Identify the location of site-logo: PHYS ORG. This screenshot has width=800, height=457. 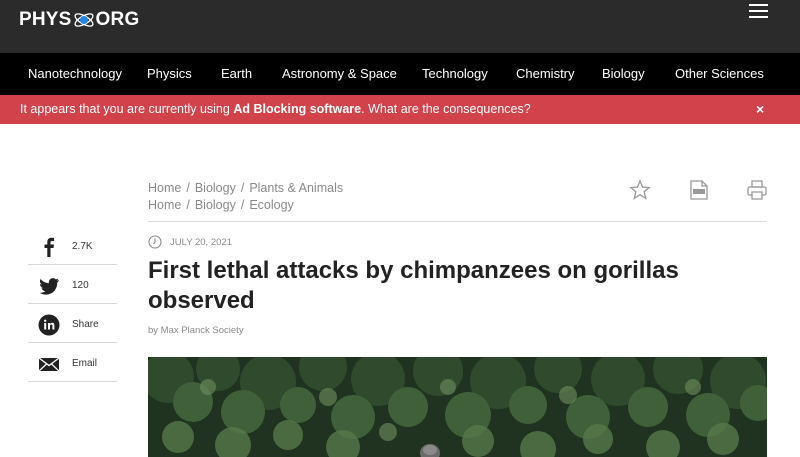
(79, 20).